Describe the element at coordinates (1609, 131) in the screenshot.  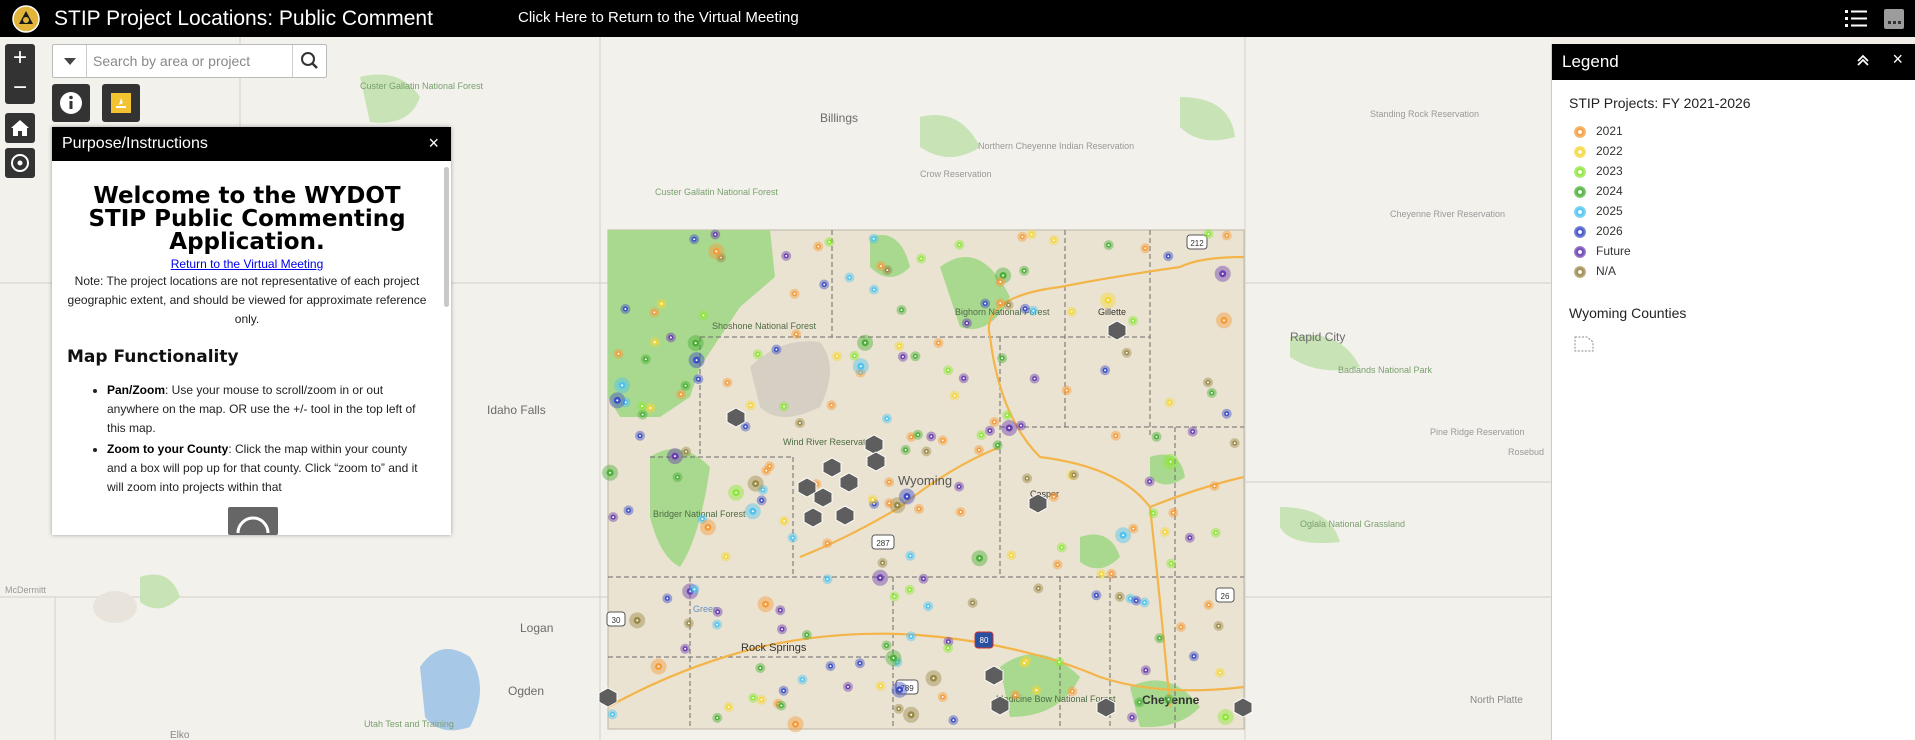
I see `legend-label: 2021` at that location.